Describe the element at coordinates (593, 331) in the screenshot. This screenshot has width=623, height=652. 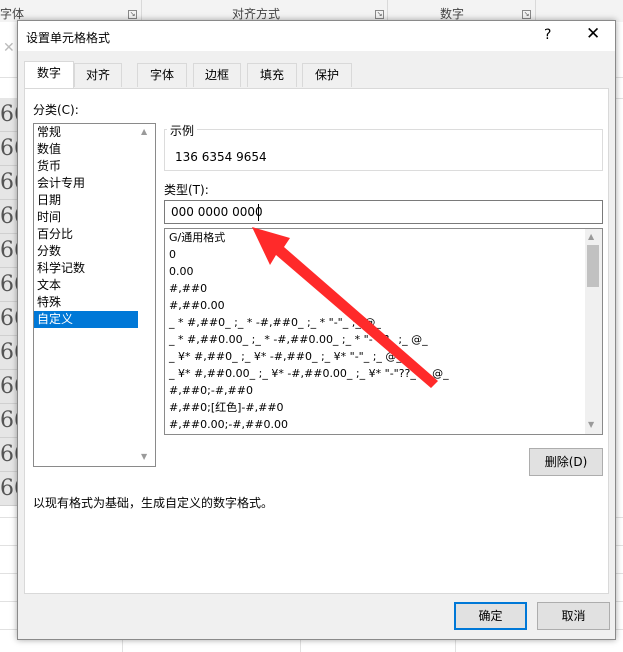
I see `format-scrollbar: ▲ ▼` at that location.